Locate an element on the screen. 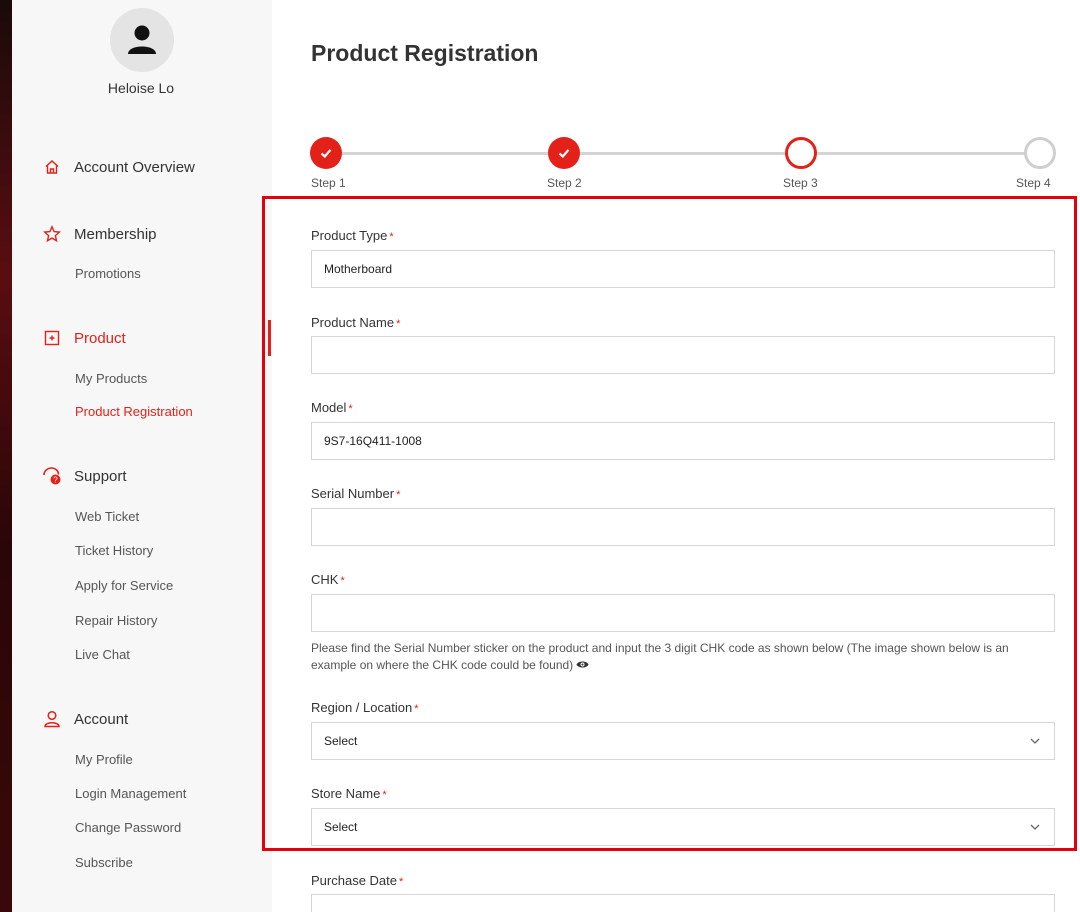 This screenshot has width=1080, height=912. store-name-label: Store Name * is located at coordinates (349, 793).